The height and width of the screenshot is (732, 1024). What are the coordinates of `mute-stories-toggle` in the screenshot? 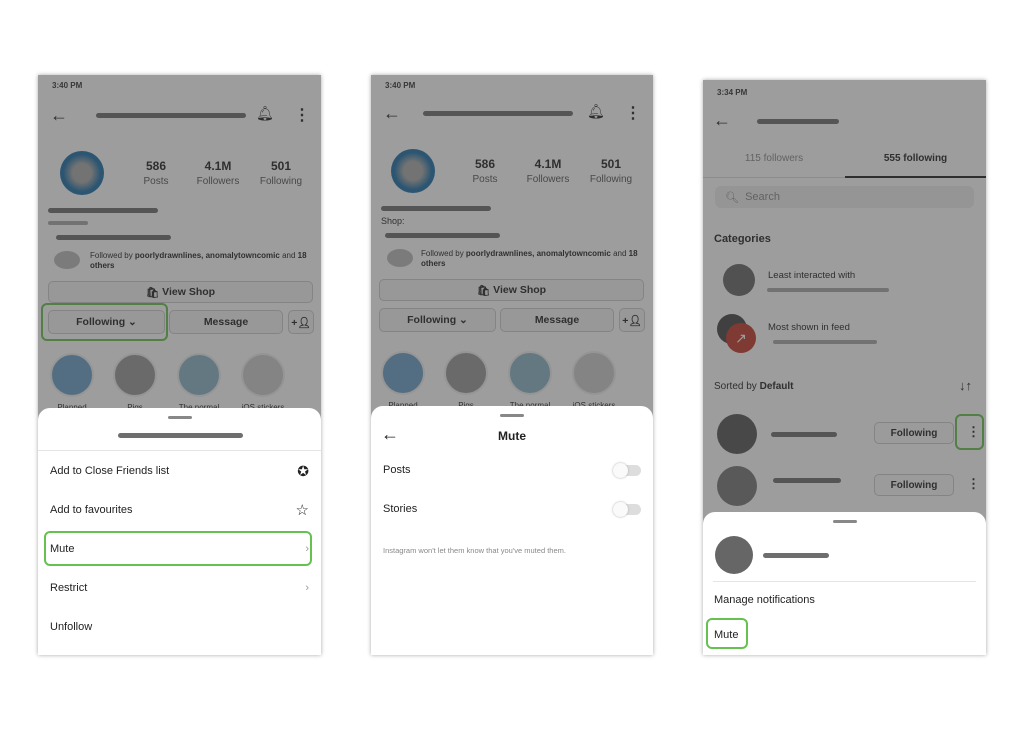 It's located at (627, 509).